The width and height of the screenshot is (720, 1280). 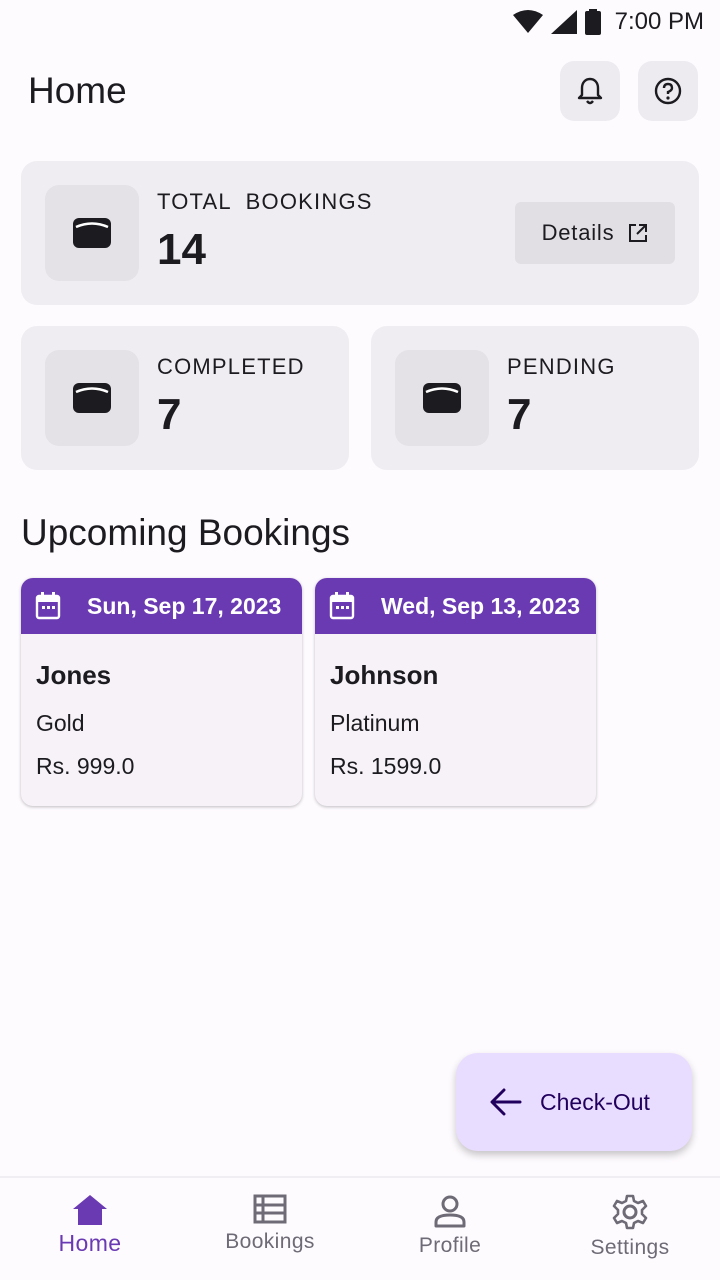 What do you see at coordinates (659, 21) in the screenshot?
I see `status-time: 7:00 PM` at bounding box center [659, 21].